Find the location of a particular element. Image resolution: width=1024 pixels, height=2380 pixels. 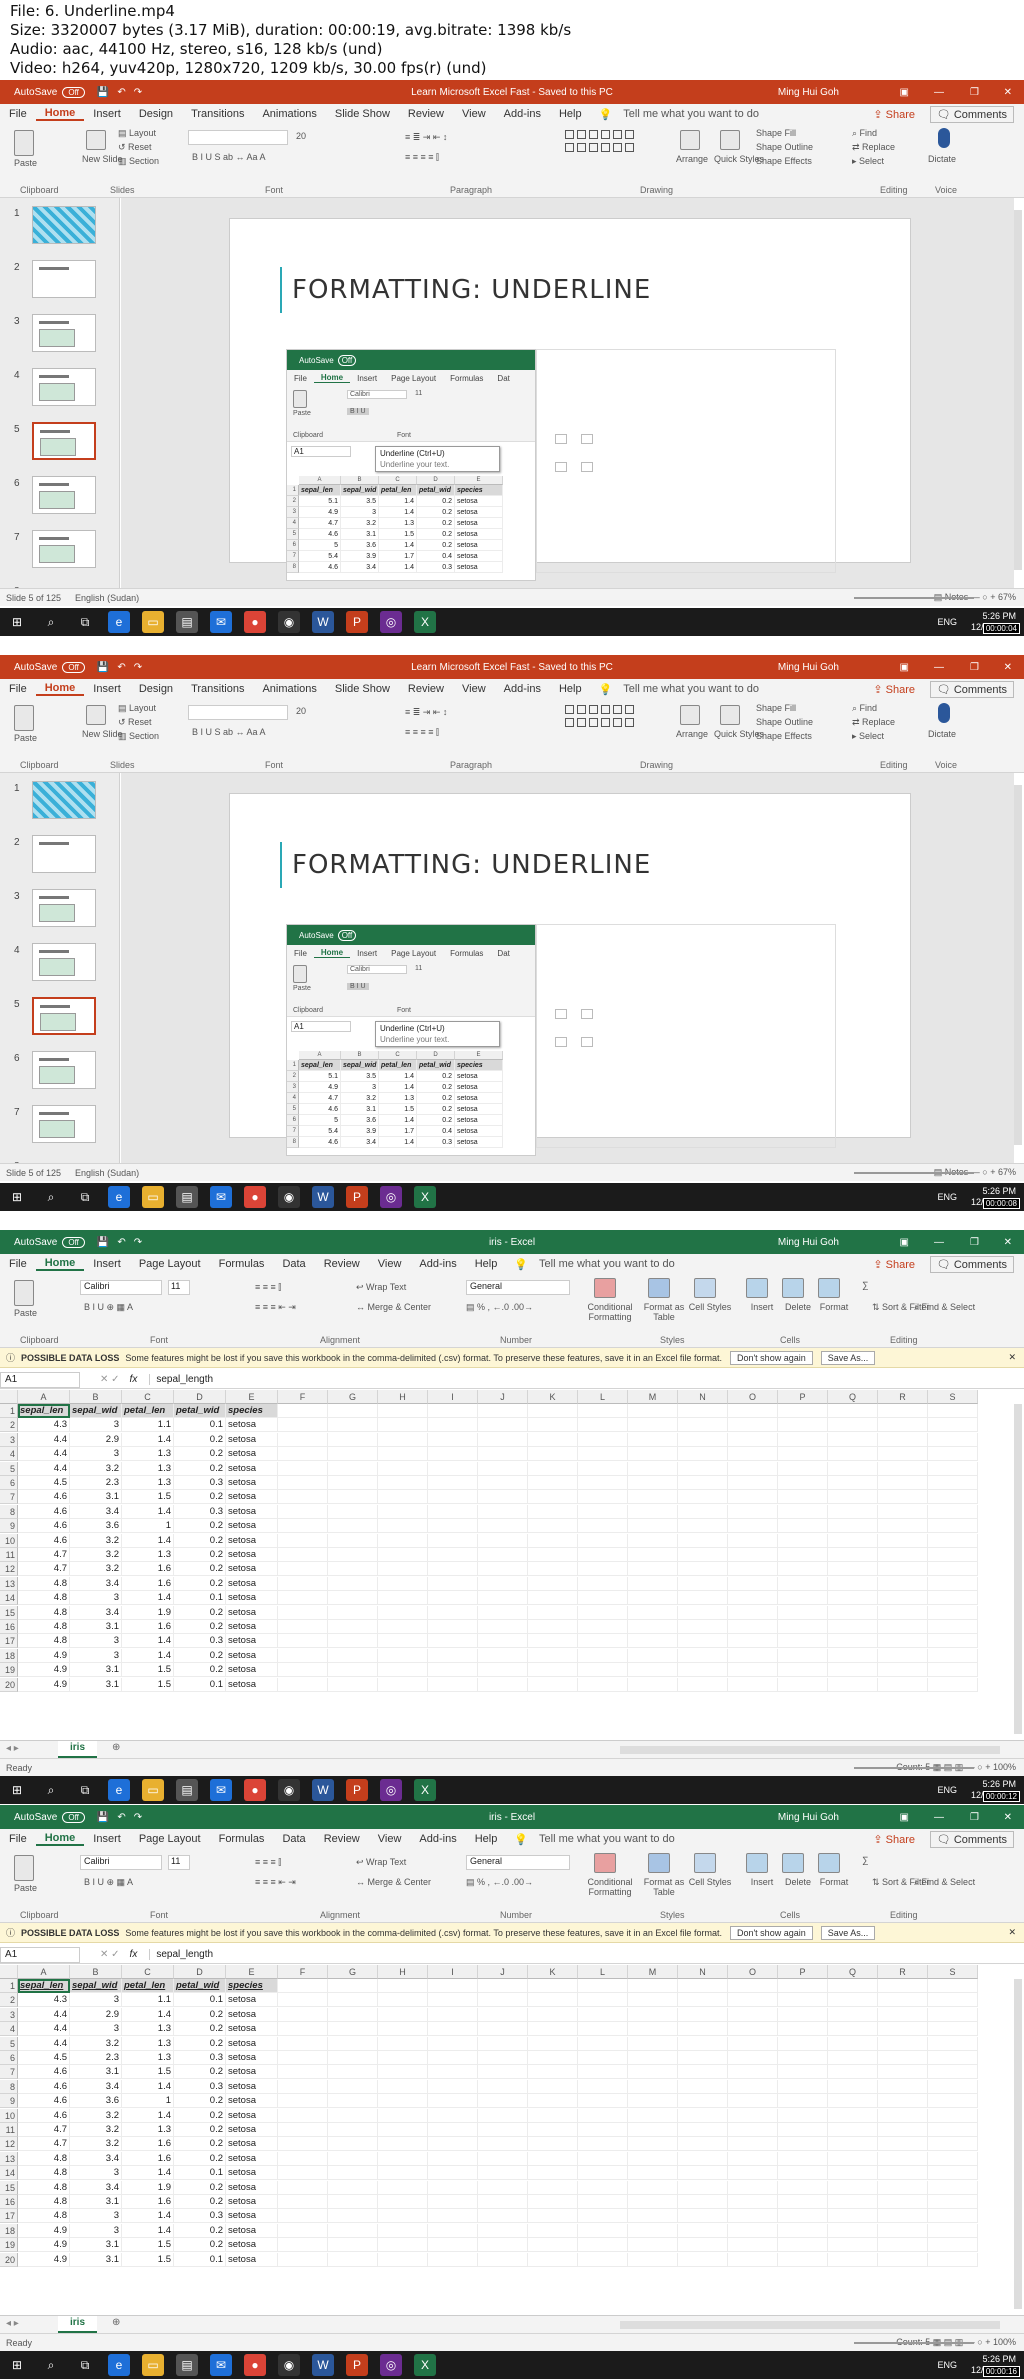

data-cell: 4.3 is located at coordinates (44, 1425).